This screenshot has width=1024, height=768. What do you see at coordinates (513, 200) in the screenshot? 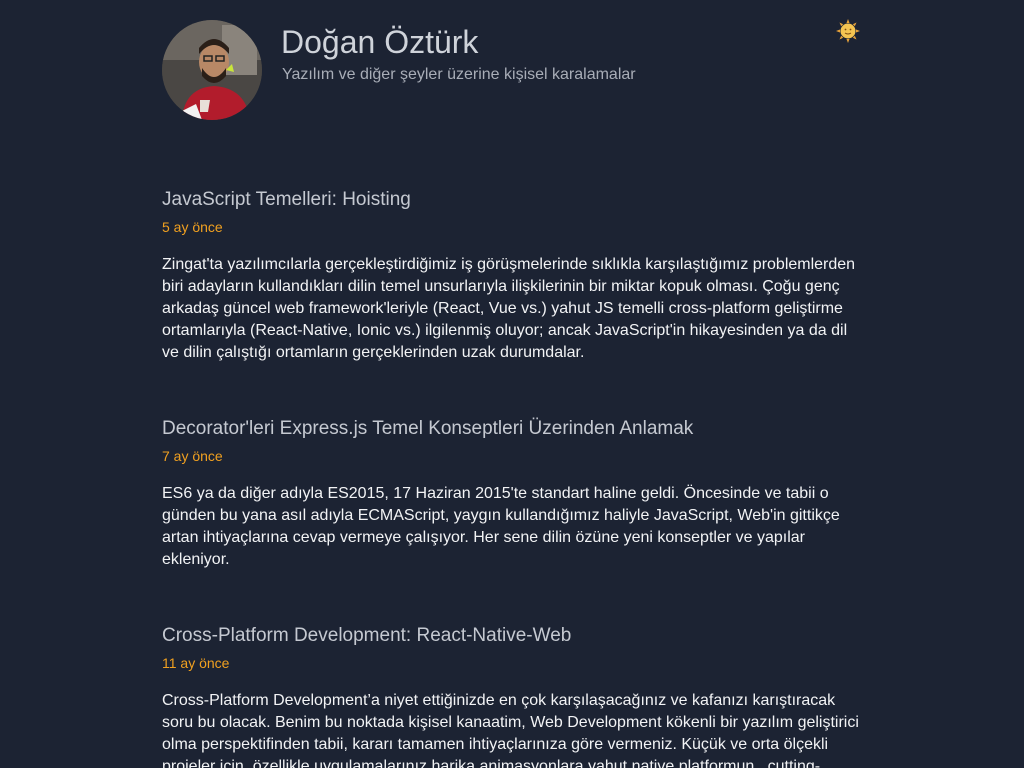
I see `post-title: JavaScript Temelleri: Hoisting` at bounding box center [513, 200].